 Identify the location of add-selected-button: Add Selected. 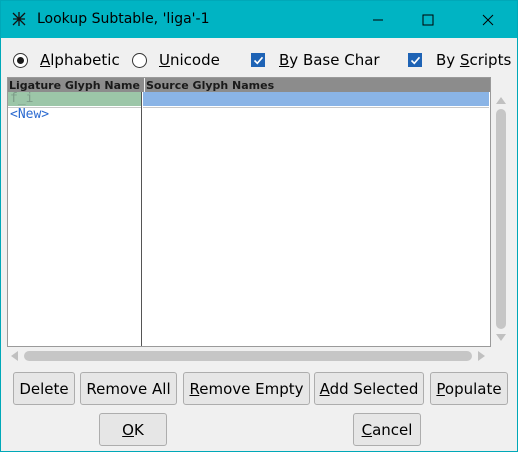
(369, 388).